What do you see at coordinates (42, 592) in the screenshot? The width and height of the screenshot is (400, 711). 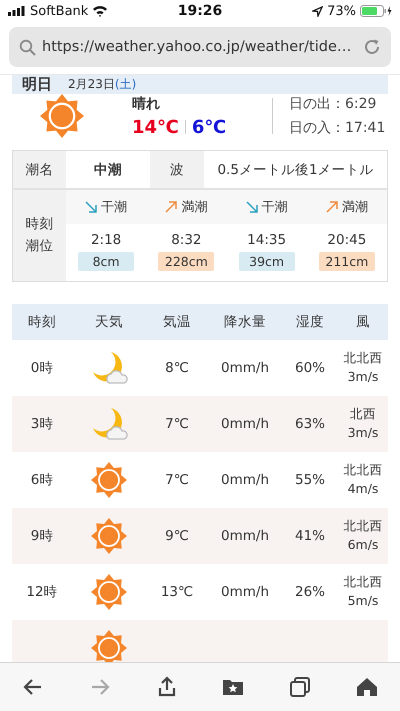 I see `table-cell-text: 12時` at bounding box center [42, 592].